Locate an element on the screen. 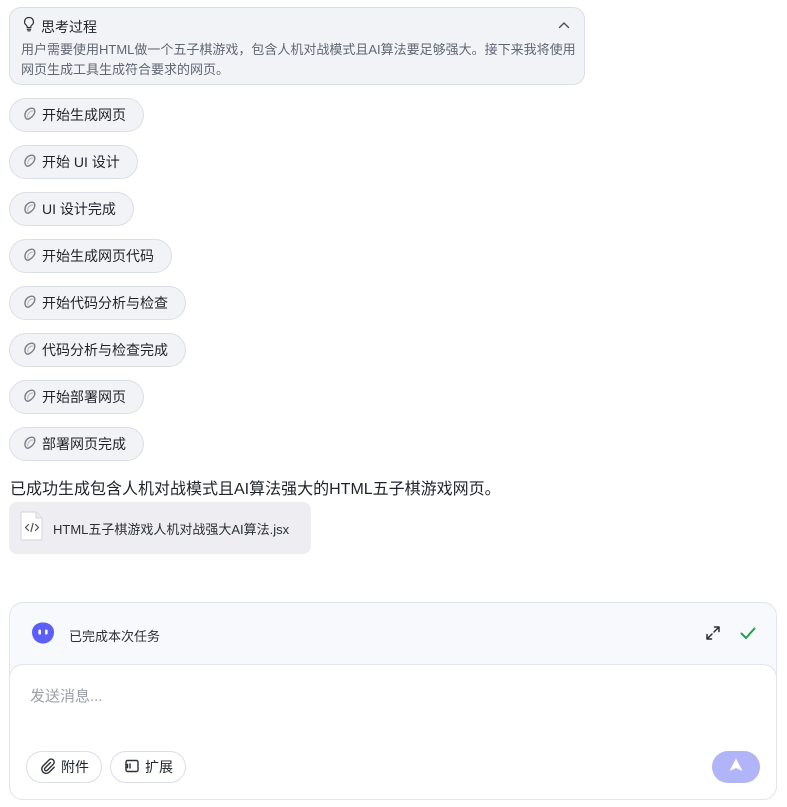  send-arrow-icon is located at coordinates (736, 767).